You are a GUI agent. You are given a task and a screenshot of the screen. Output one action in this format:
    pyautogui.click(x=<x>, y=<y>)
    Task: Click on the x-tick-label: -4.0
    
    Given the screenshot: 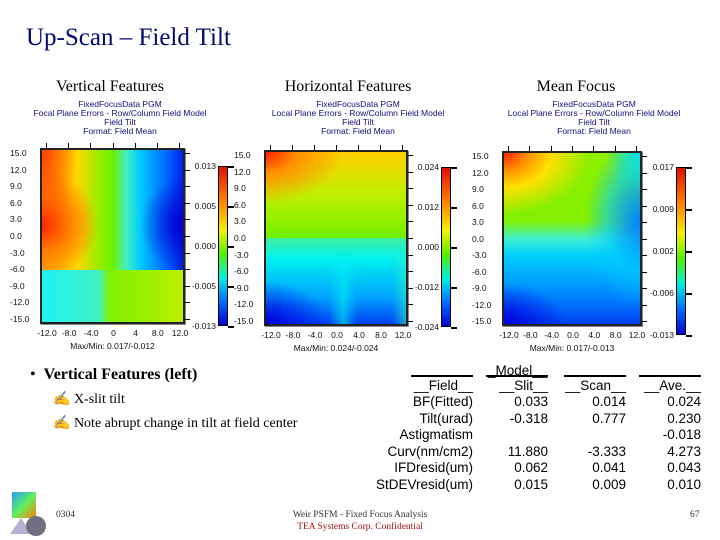 What is the action you would take?
    pyautogui.click(x=91, y=333)
    